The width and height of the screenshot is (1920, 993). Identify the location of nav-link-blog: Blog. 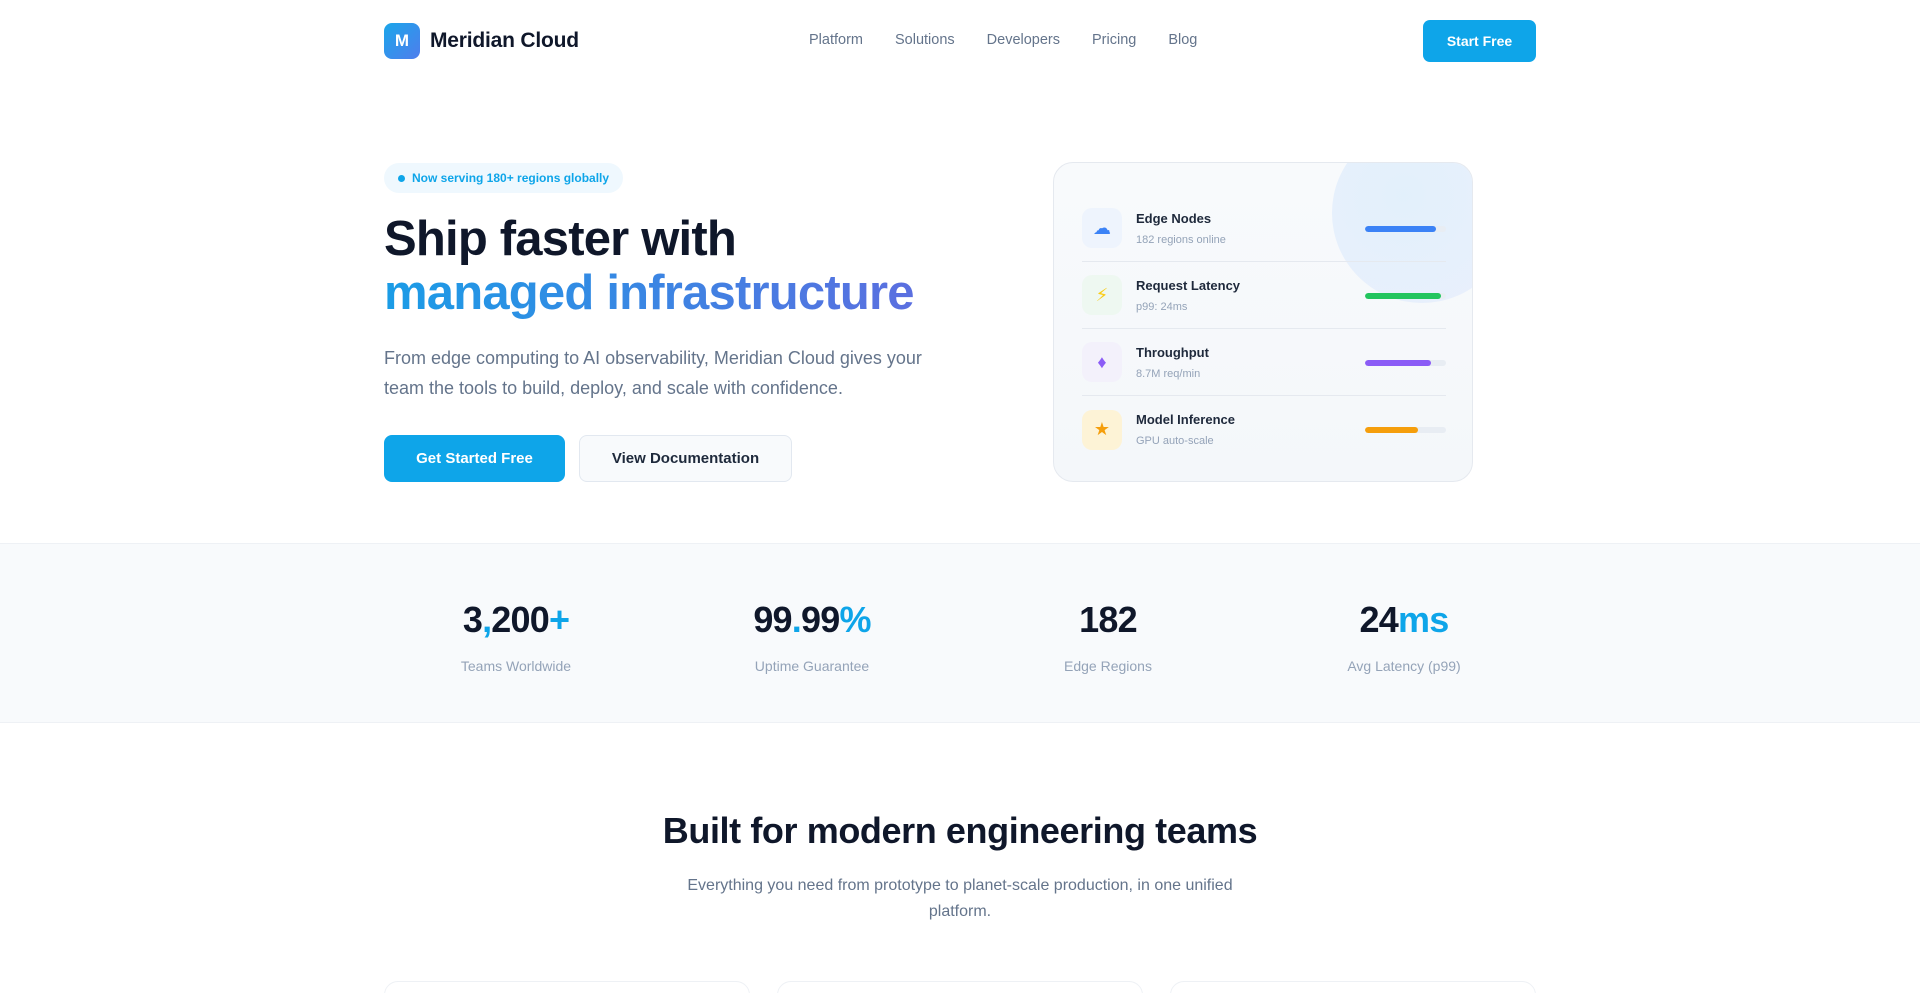
(1182, 40).